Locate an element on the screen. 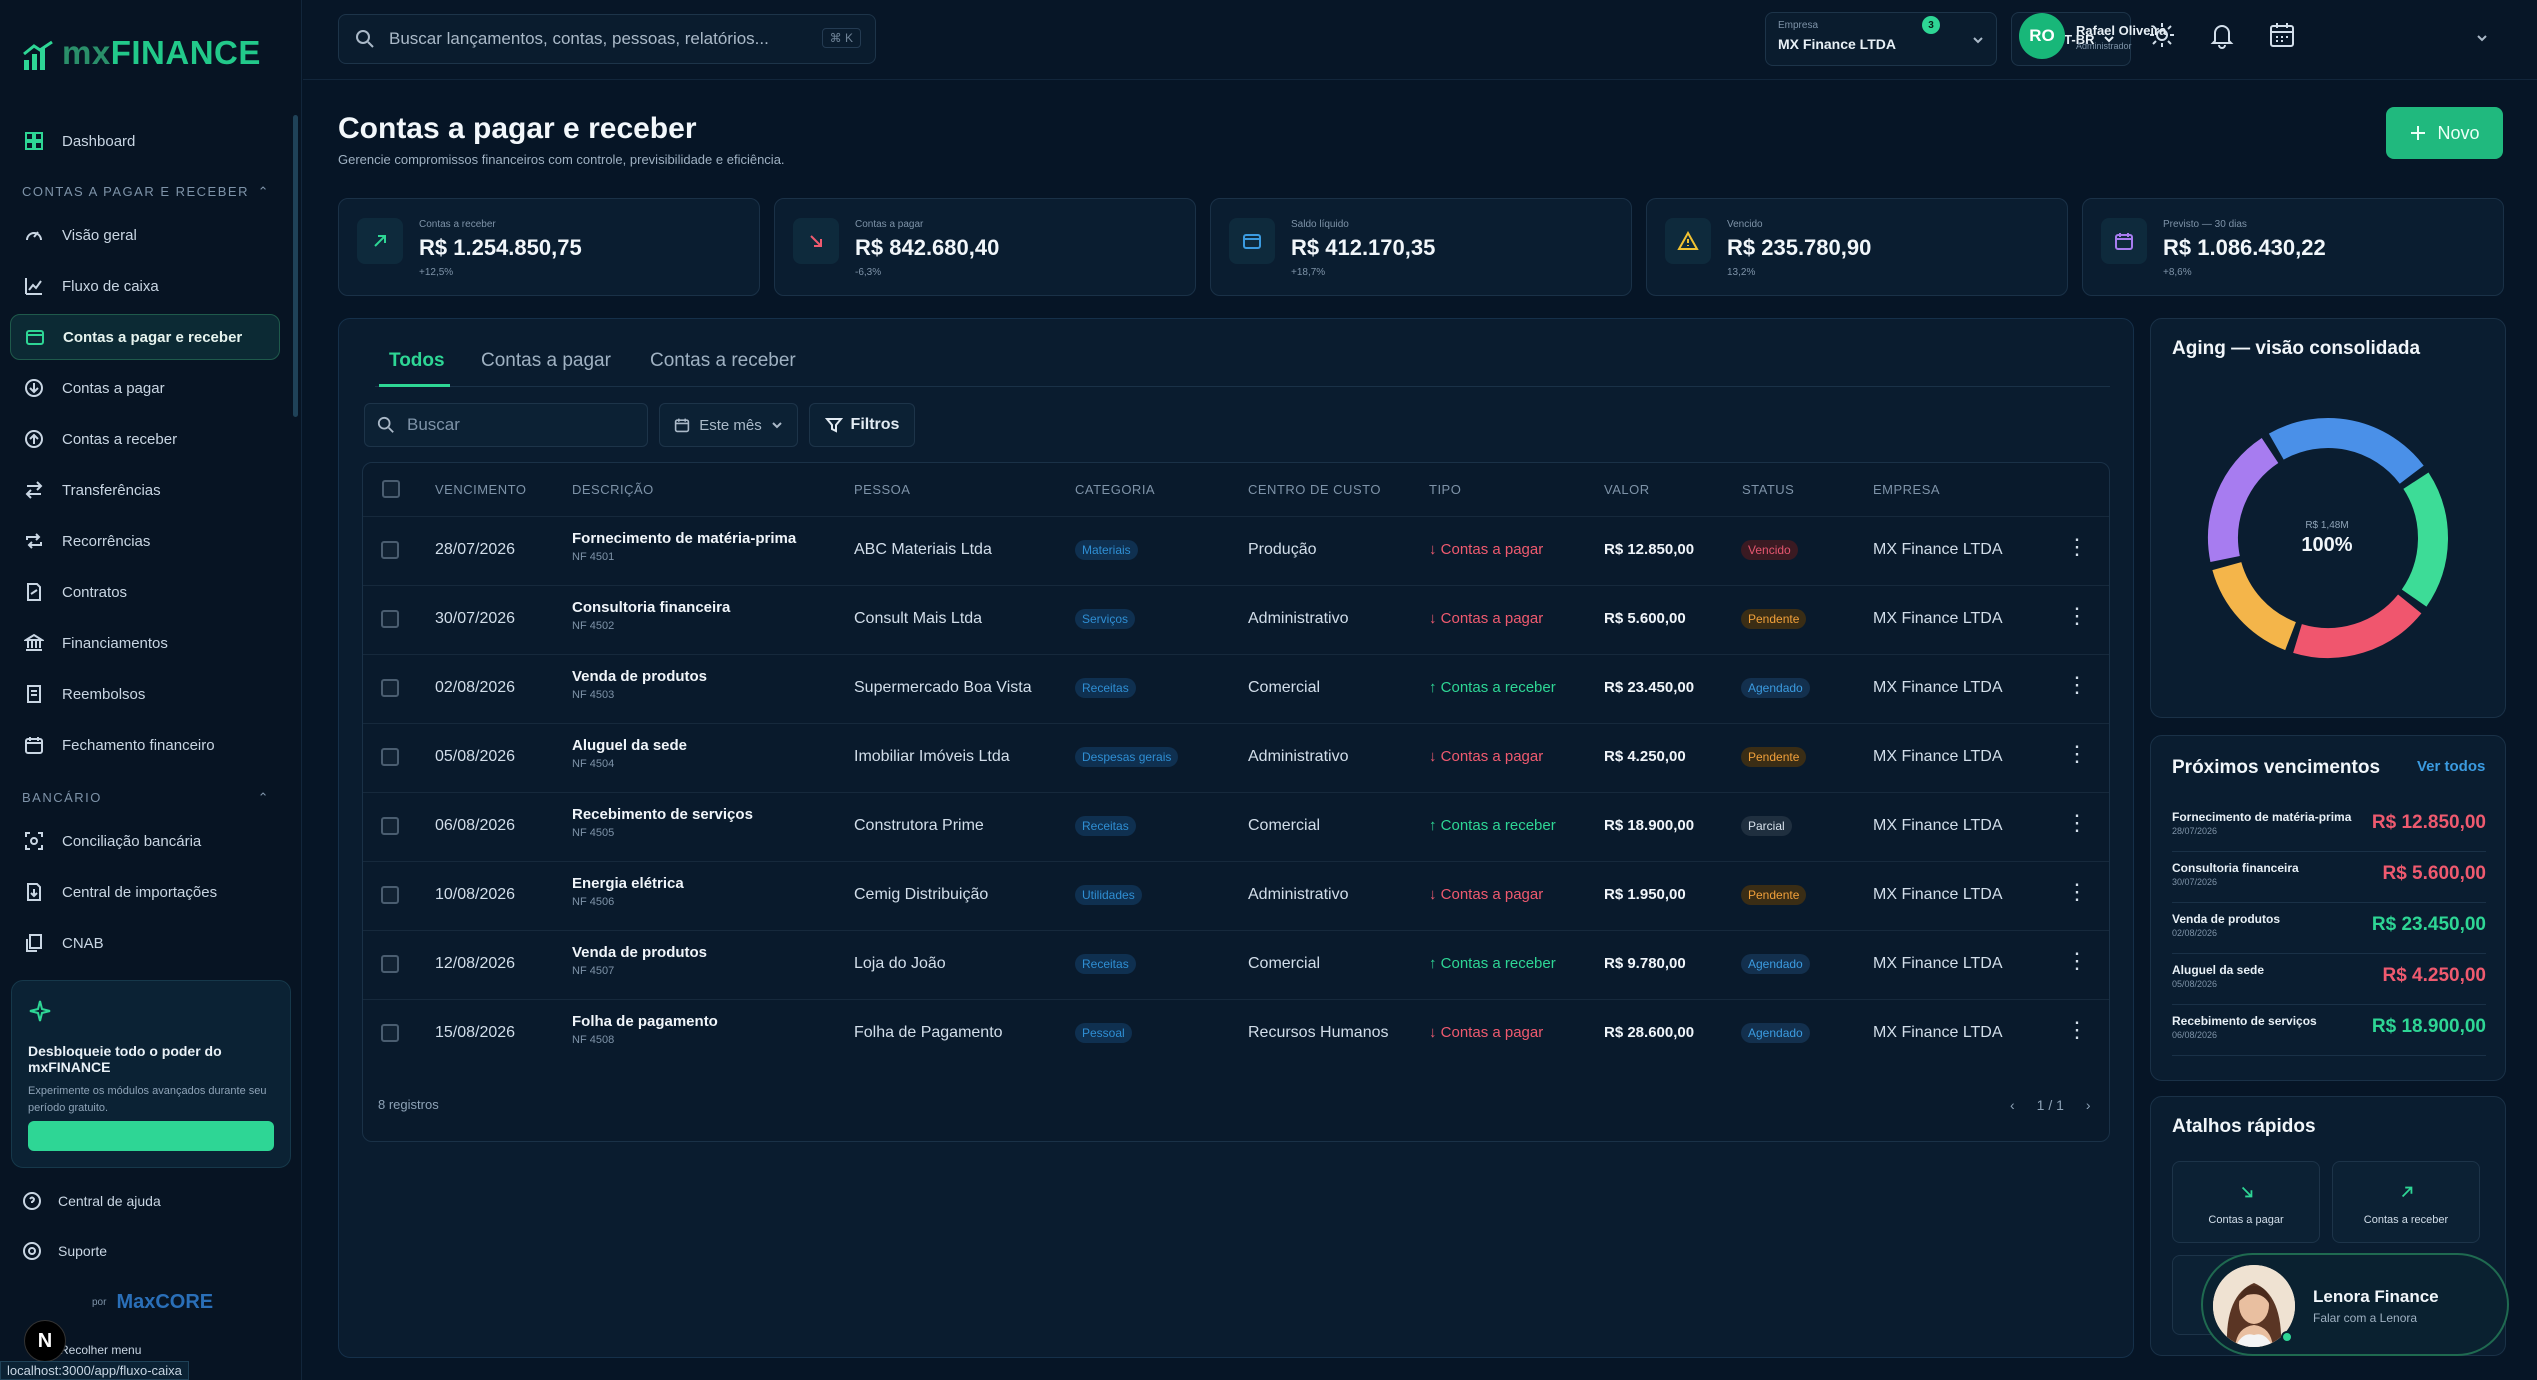  chevron-down-icon is located at coordinates (2482, 38).